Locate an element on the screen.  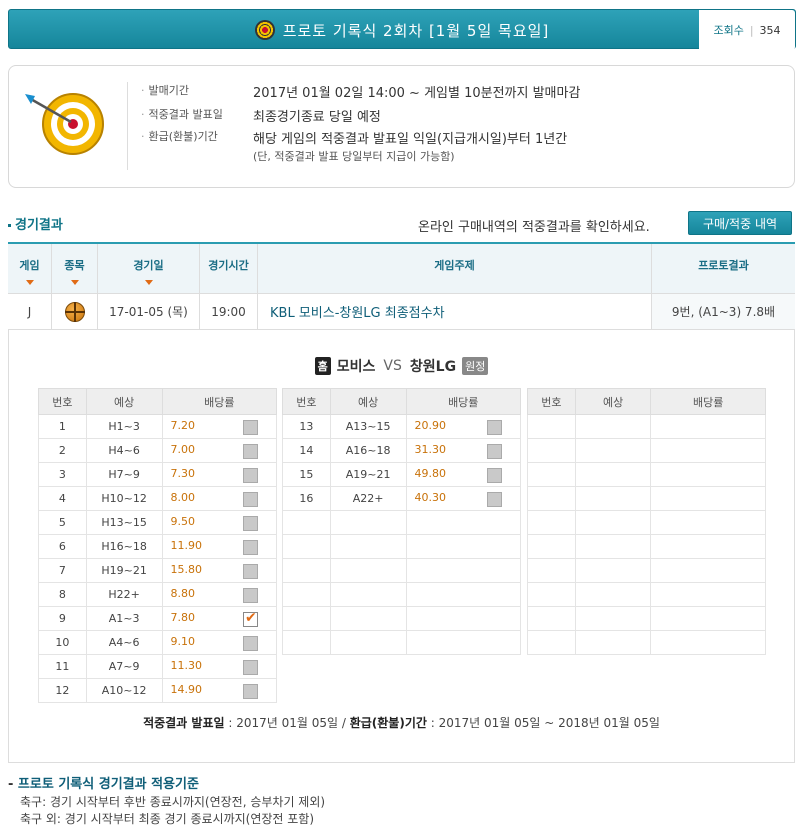
odds-rate: 20.90 is located at coordinates (463, 426).